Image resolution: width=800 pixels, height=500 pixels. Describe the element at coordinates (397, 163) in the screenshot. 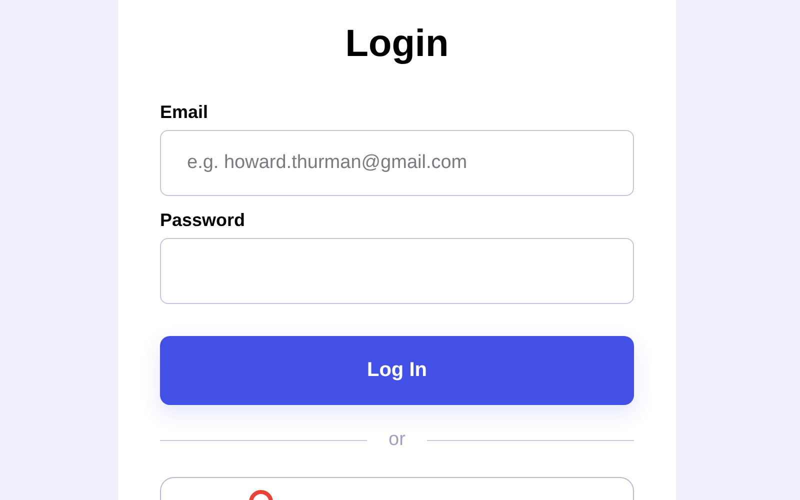

I see `input-field: e.g. howard.thurman@gmail.com` at that location.